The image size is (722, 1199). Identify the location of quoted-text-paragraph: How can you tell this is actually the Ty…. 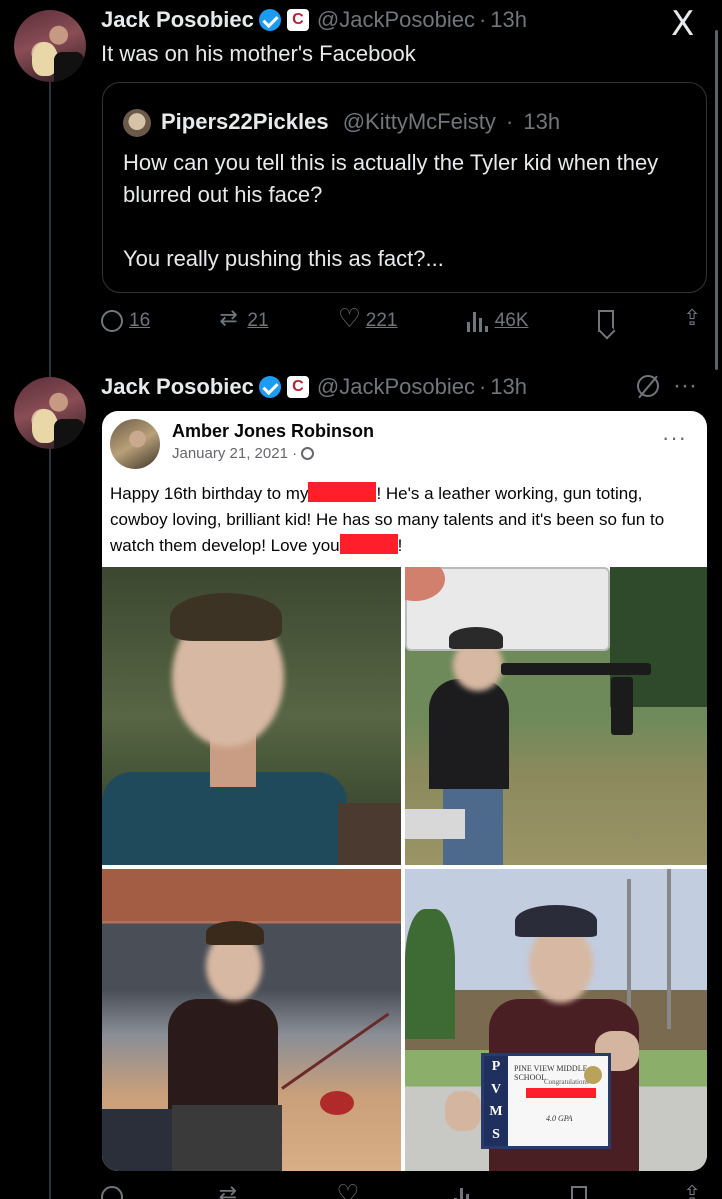
(391, 178).